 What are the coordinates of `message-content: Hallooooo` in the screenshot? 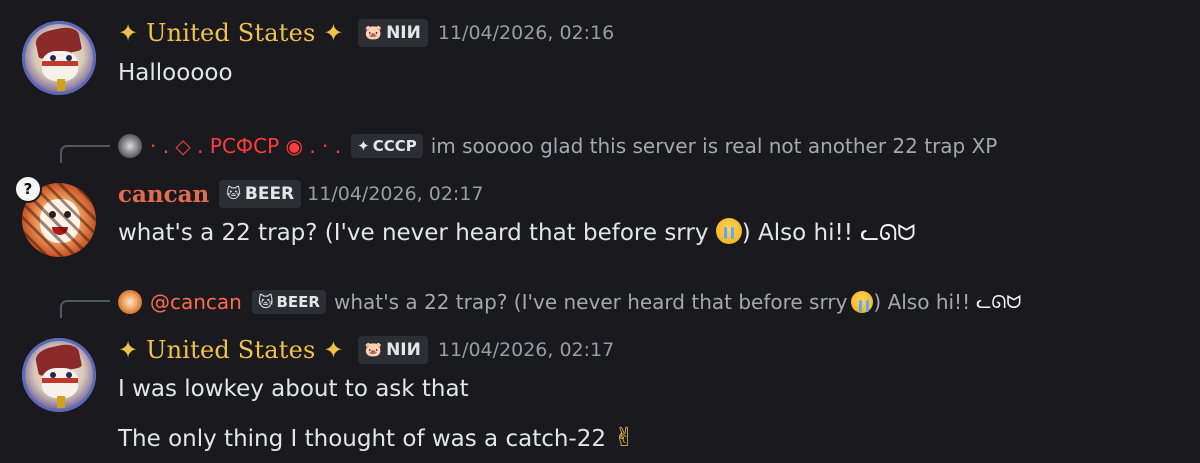 It's located at (175, 73).